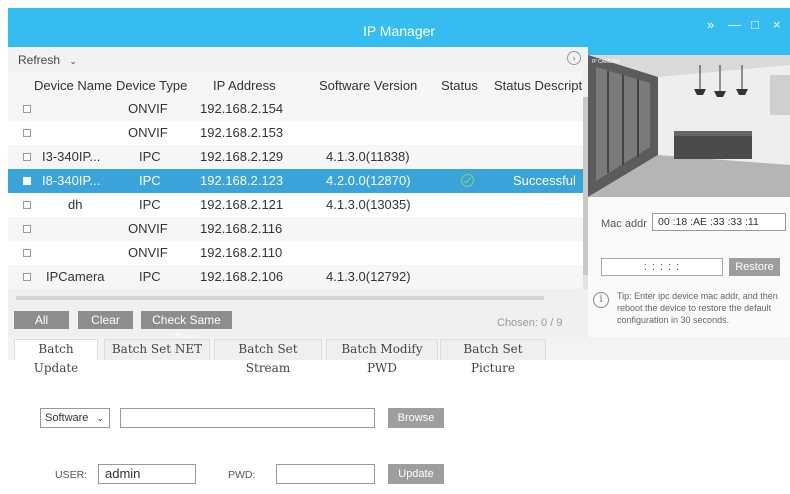 The image size is (790, 494). I want to click on camera-preview: IP CAMERA, so click(689, 126).